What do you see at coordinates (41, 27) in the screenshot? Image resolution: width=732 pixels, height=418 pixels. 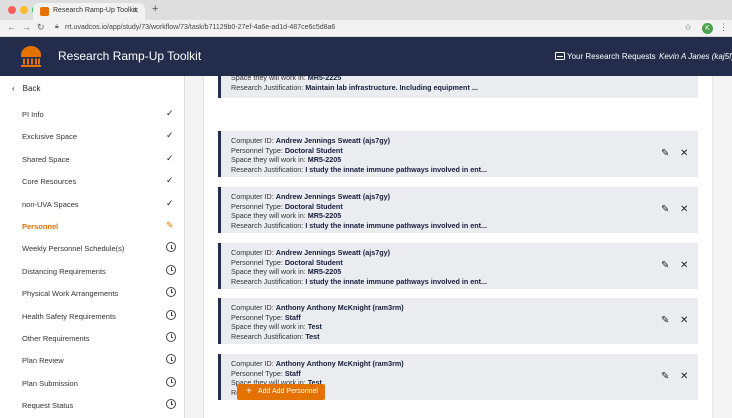 I see `reload-icon: ↻` at bounding box center [41, 27].